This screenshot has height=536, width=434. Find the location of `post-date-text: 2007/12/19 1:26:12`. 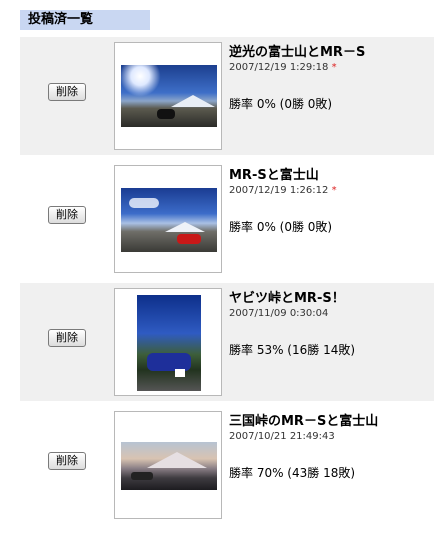

post-date-text: 2007/12/19 1:26:12 is located at coordinates (279, 190).